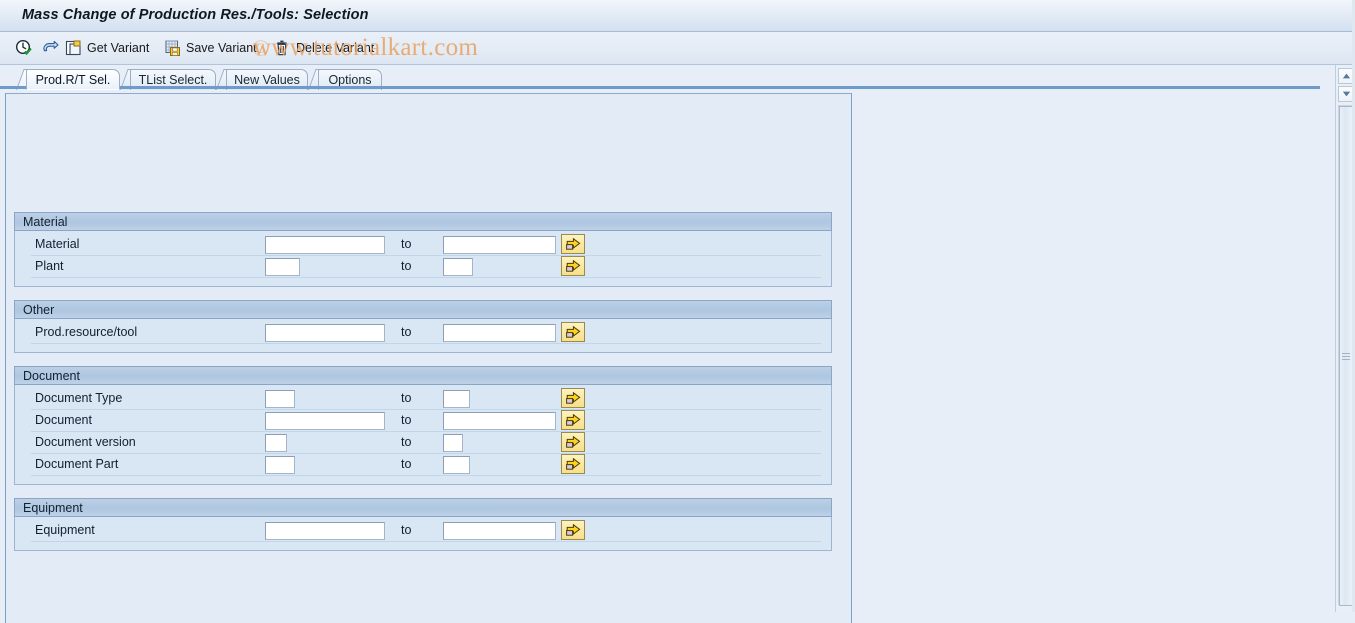 The width and height of the screenshot is (1355, 623). What do you see at coordinates (456, 465) in the screenshot?
I see `field-to-document-part` at bounding box center [456, 465].